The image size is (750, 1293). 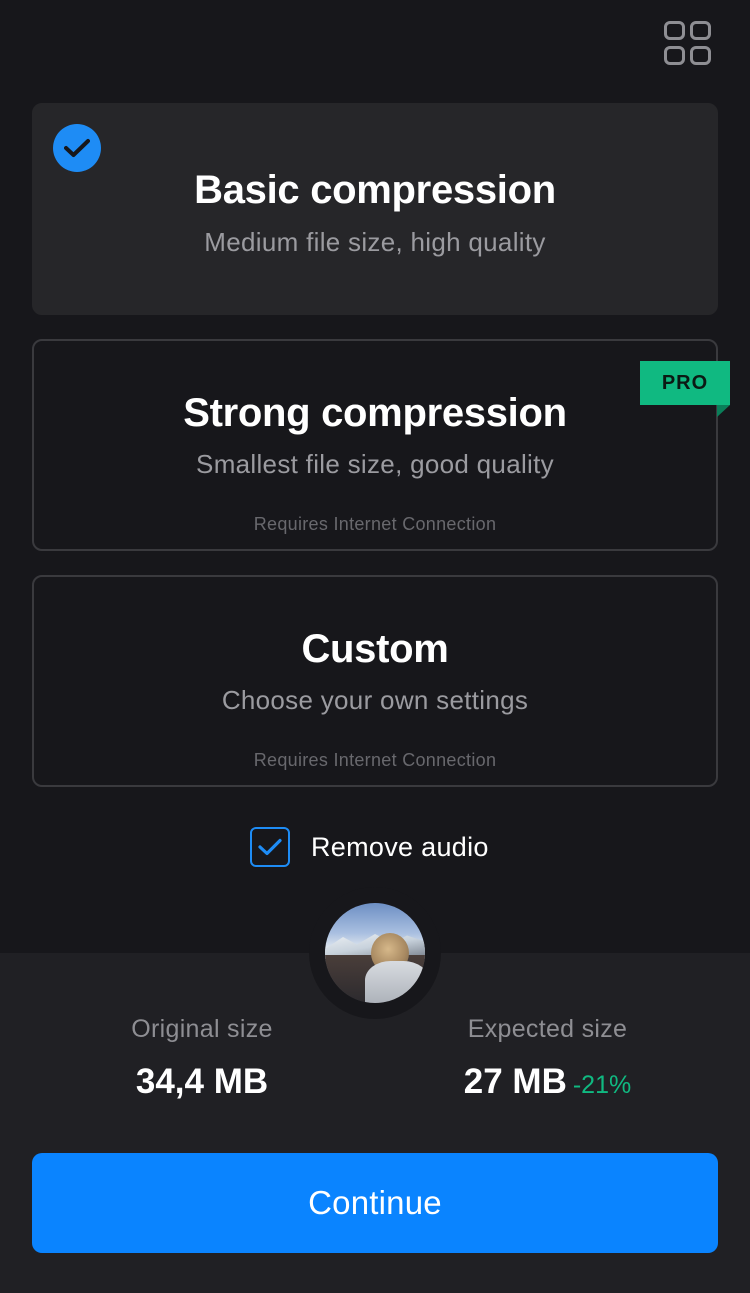 I want to click on expected-size-value: 27 MB, so click(x=515, y=1081).